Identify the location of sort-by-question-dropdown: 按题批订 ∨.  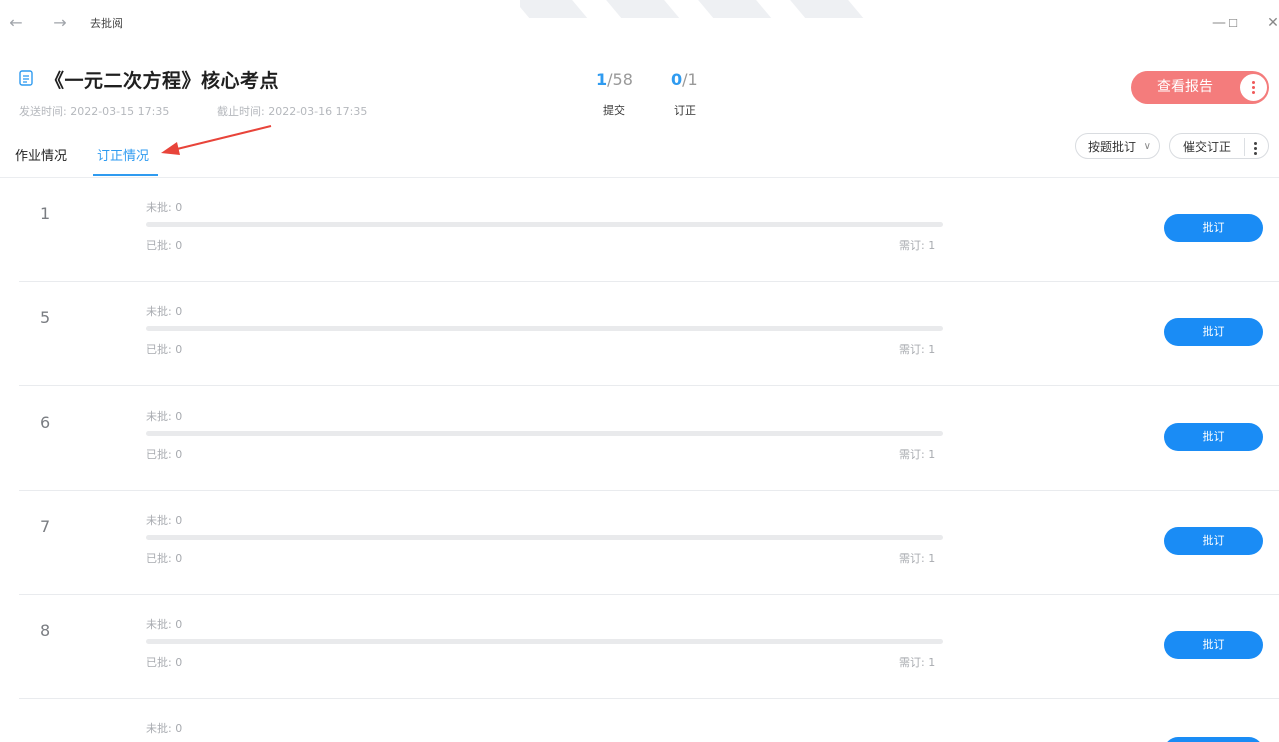
(1117, 146).